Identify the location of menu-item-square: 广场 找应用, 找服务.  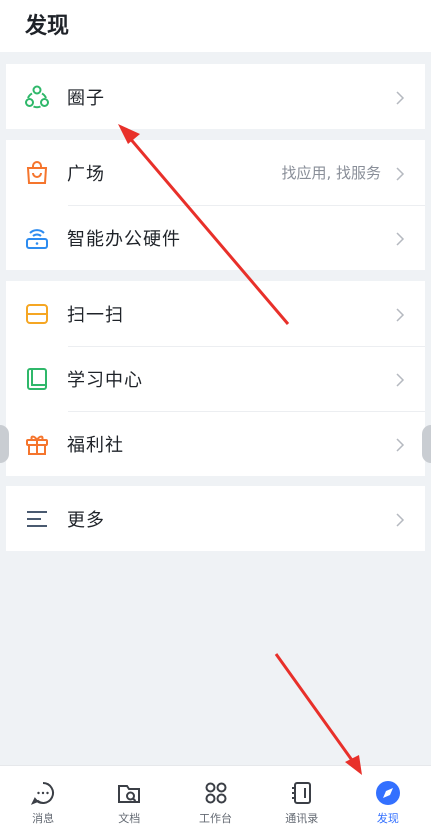
(215, 172).